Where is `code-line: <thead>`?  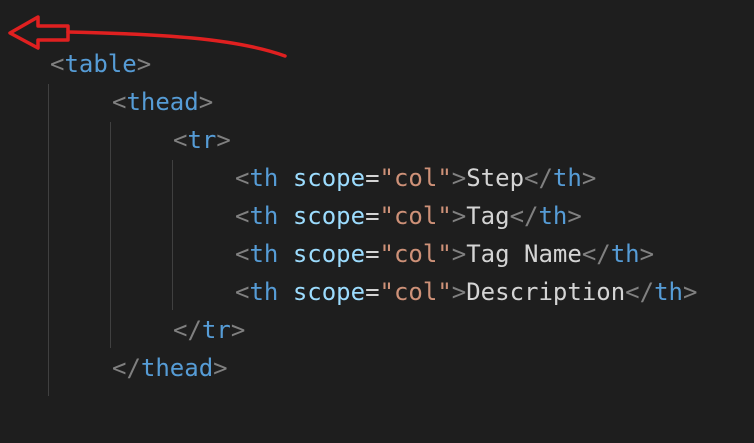
code-line: <thead> is located at coordinates (162, 102).